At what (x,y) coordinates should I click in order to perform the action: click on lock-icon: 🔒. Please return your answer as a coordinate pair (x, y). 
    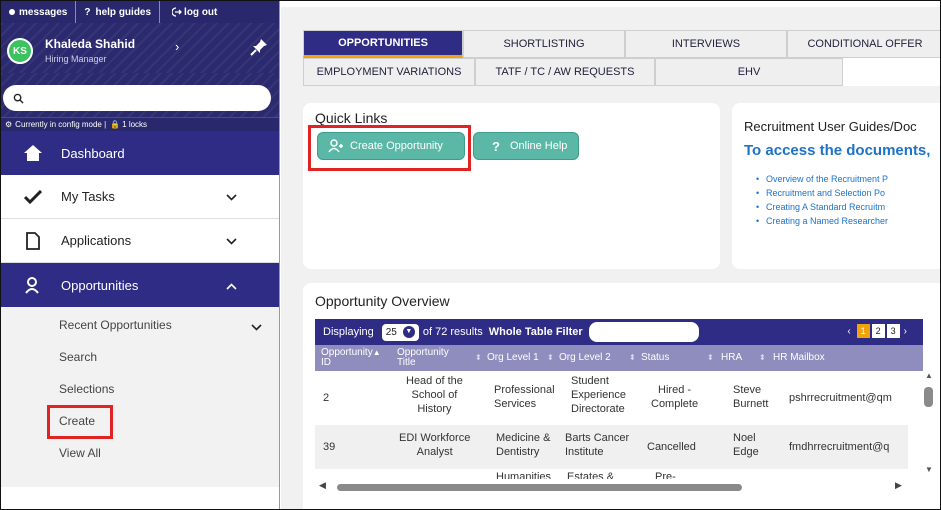
    Looking at the image, I should click on (115, 124).